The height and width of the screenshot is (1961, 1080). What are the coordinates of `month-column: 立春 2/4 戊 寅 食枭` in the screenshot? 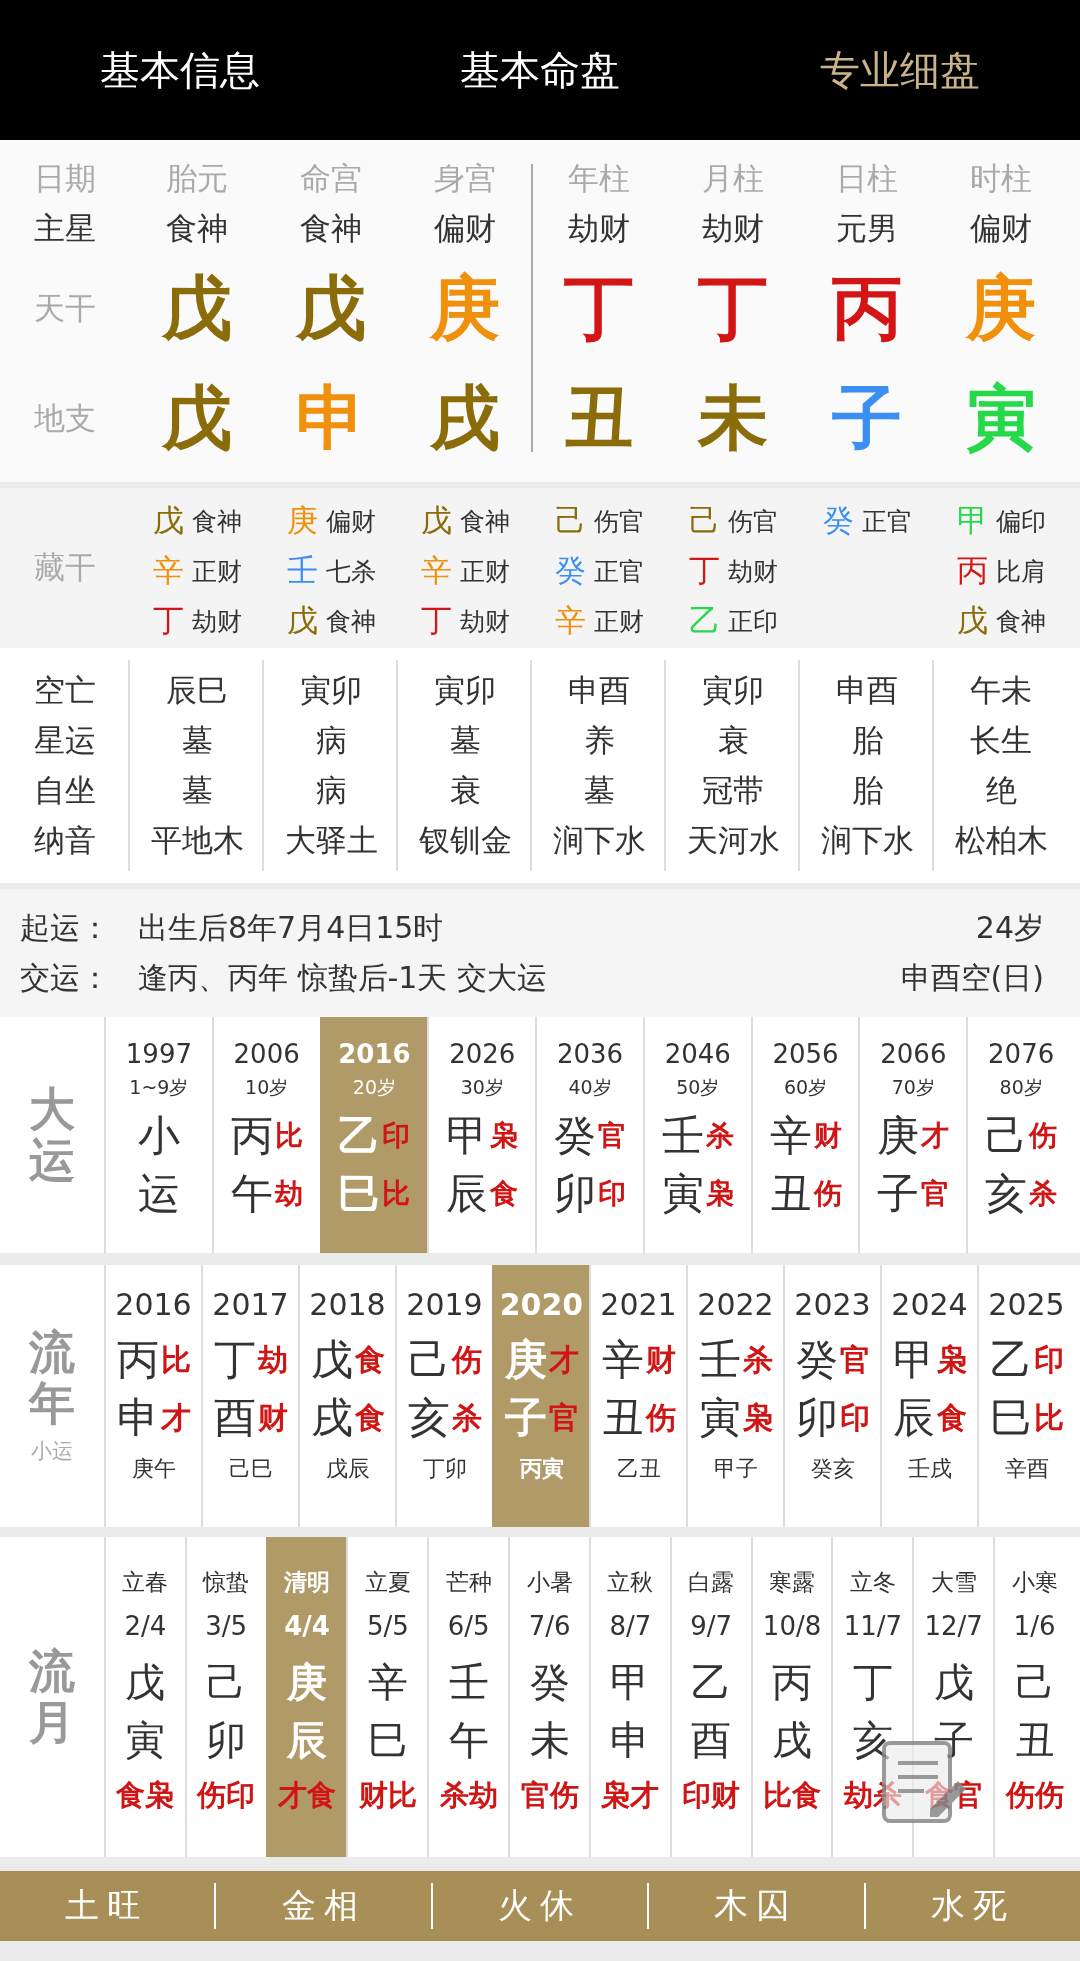 It's located at (144, 1697).